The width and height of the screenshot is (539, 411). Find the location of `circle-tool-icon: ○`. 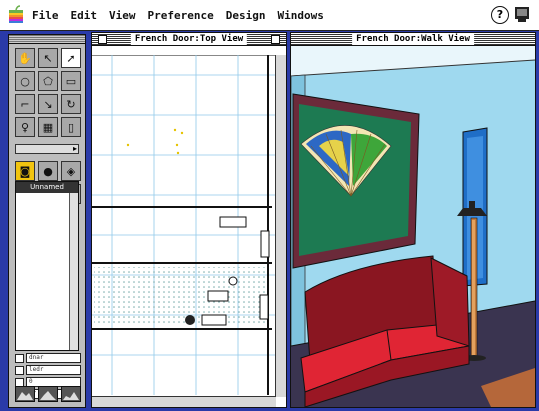

circle-tool-icon: ○ is located at coordinates (25, 81).